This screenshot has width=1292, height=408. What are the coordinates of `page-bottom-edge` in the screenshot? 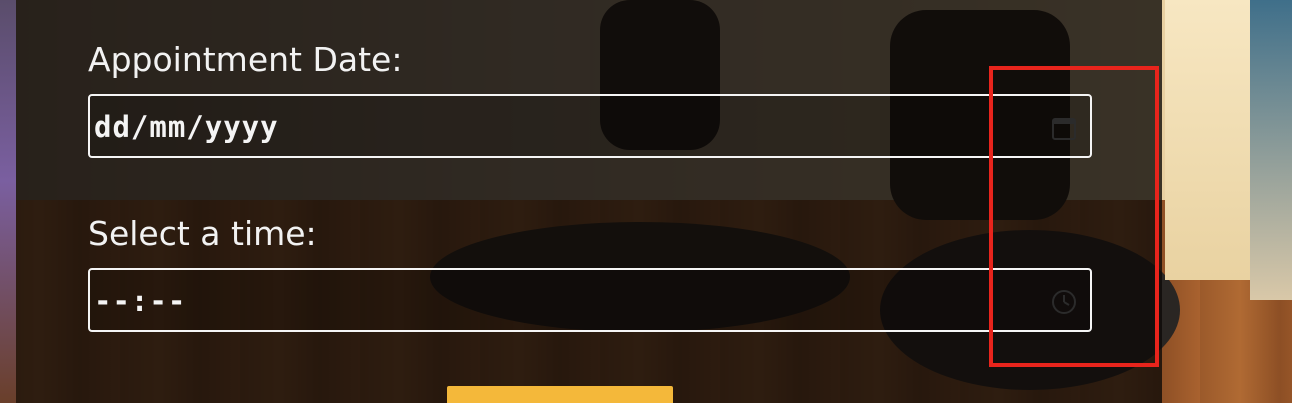 It's located at (646, 405).